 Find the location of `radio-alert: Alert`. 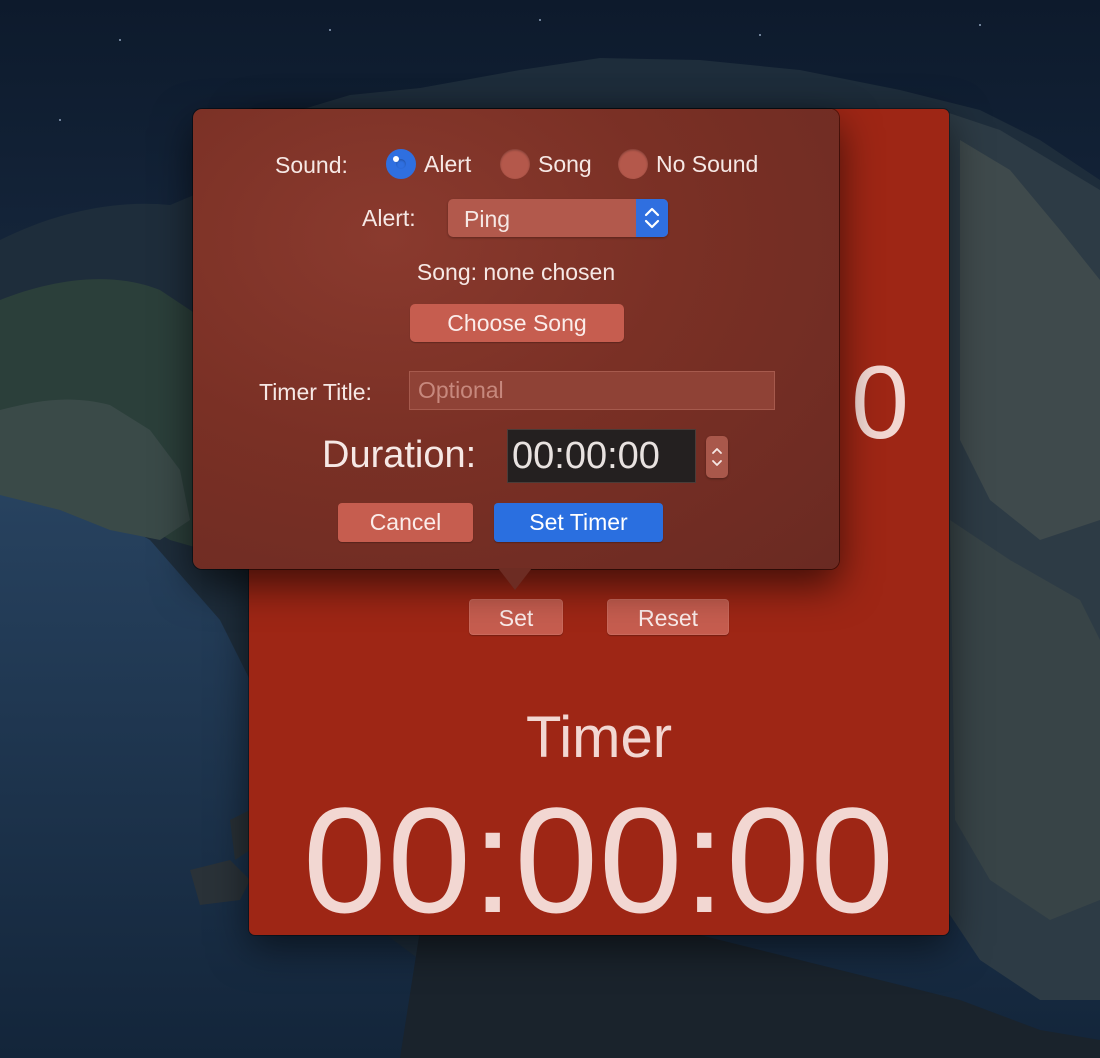

radio-alert: Alert is located at coordinates (428, 164).